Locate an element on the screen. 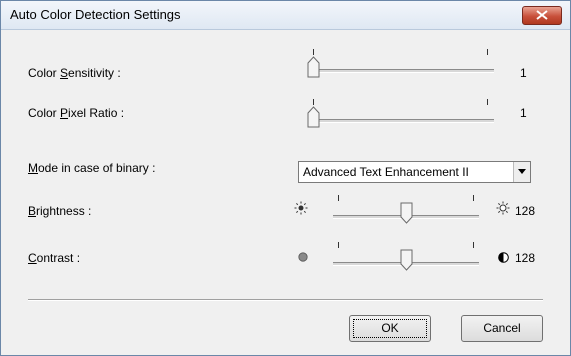  brightness-label: Brightness : is located at coordinates (60, 211).